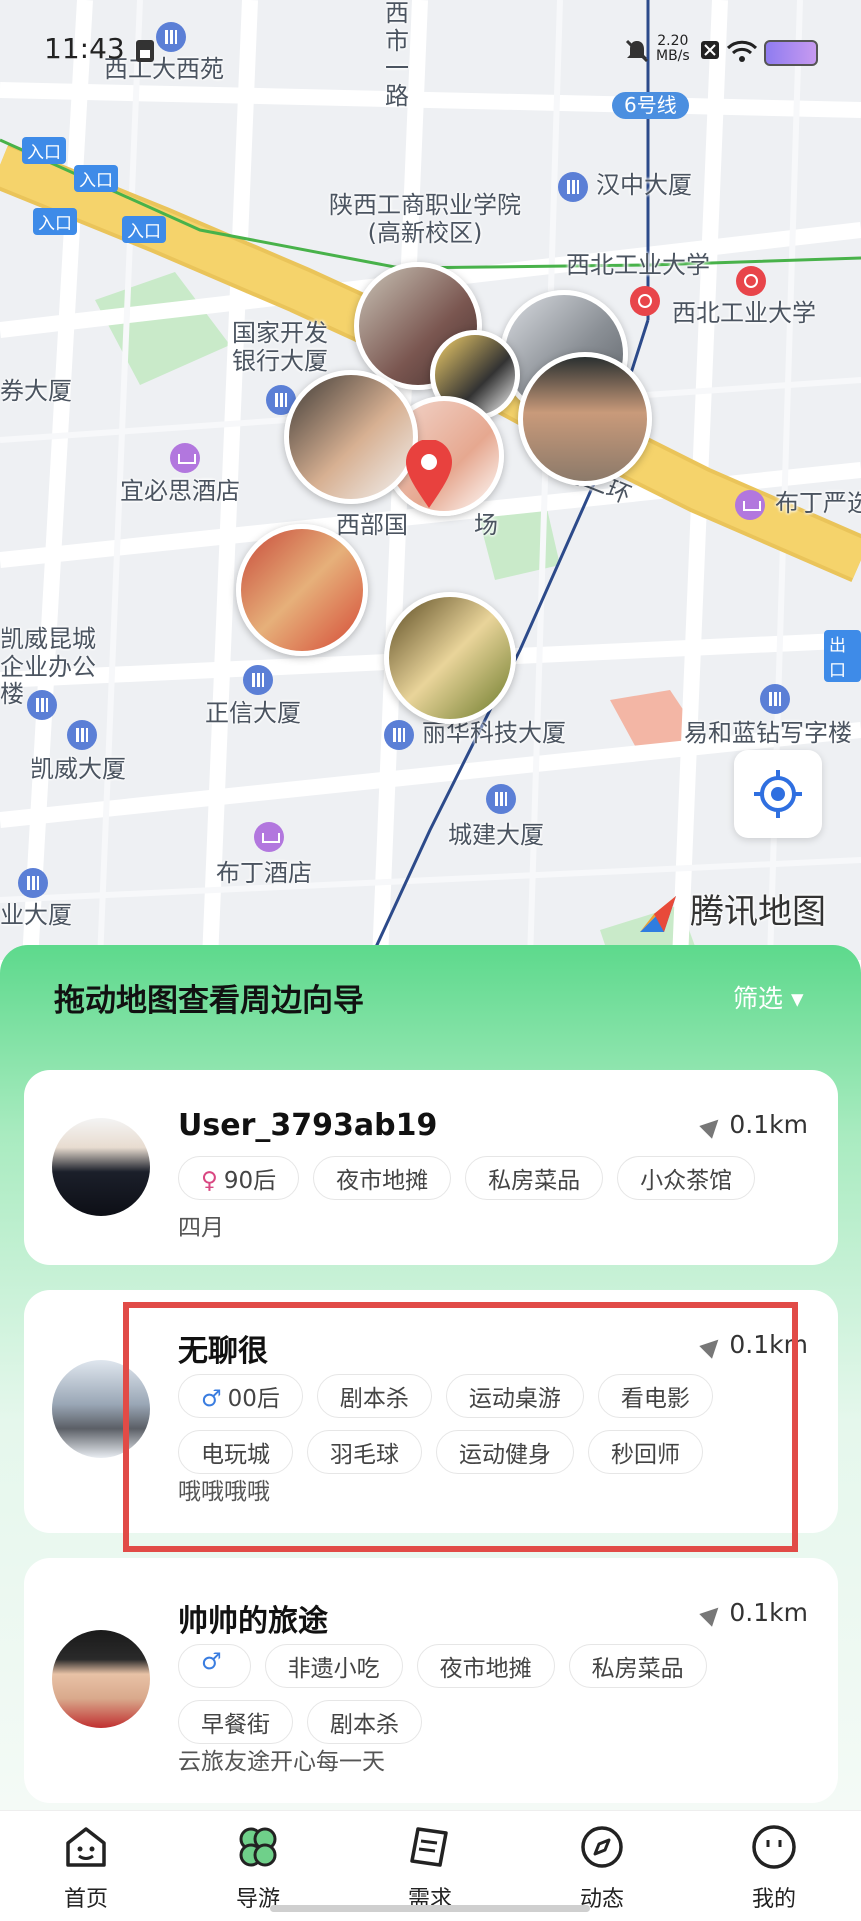  I want to click on poi-label: 正信大厦, so click(253, 713).